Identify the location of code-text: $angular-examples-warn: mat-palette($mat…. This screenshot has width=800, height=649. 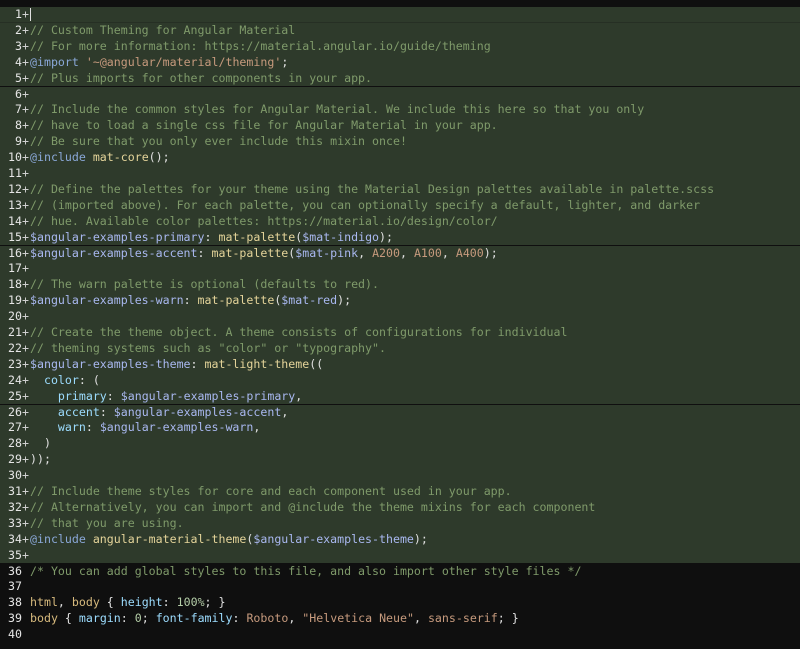
(415, 301).